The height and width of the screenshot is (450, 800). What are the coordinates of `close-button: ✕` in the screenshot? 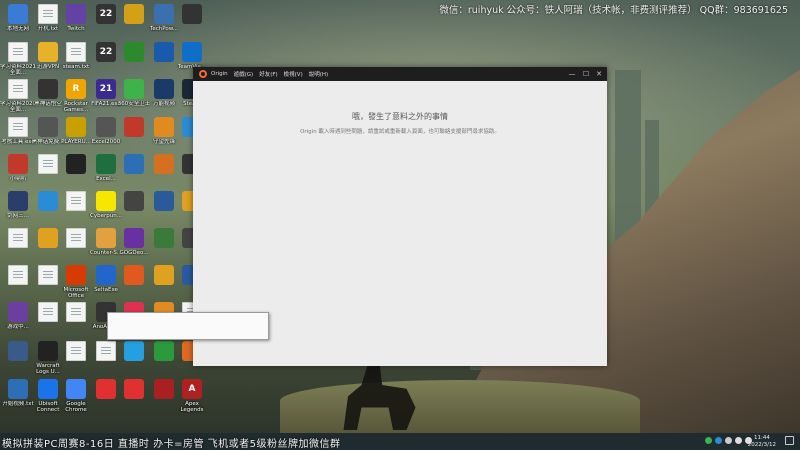 It's located at (599, 74).